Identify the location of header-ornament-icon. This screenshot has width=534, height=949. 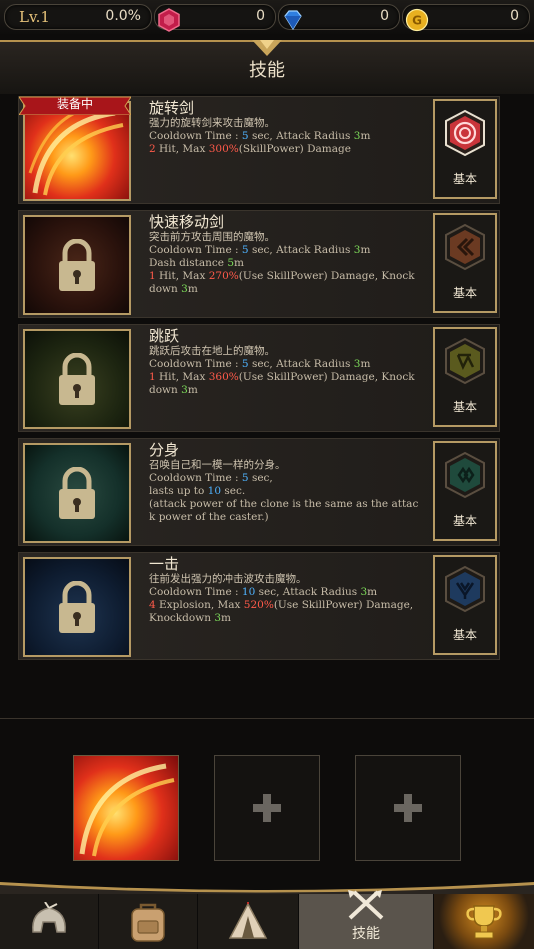
(267, 48).